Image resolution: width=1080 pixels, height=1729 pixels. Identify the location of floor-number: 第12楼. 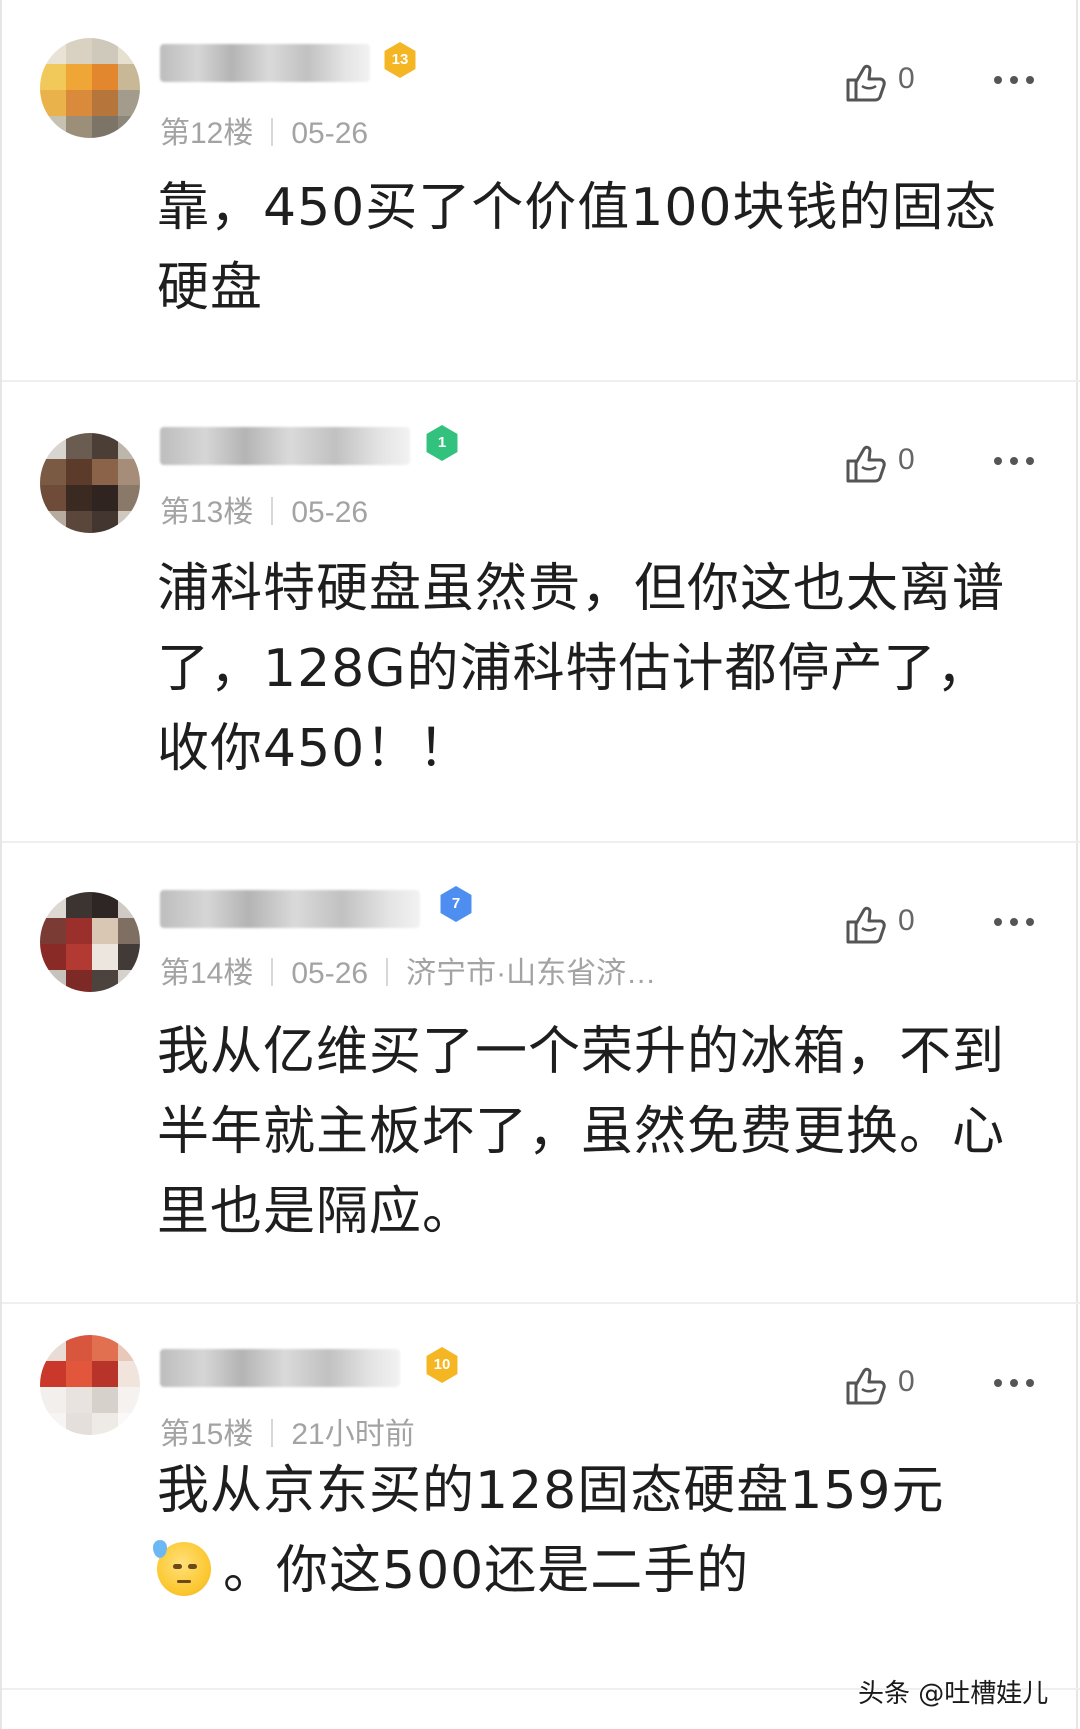
(207, 133).